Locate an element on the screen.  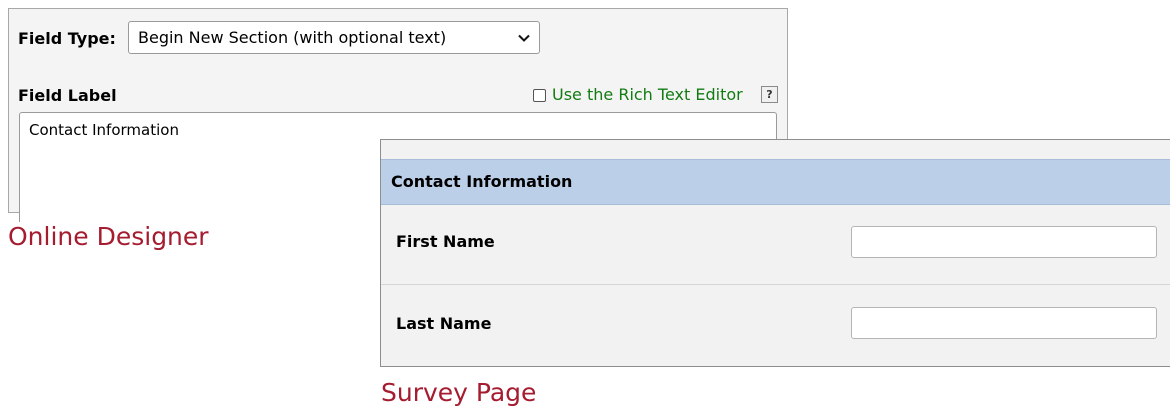
survey-page-caption: Survey Page is located at coordinates (459, 392).